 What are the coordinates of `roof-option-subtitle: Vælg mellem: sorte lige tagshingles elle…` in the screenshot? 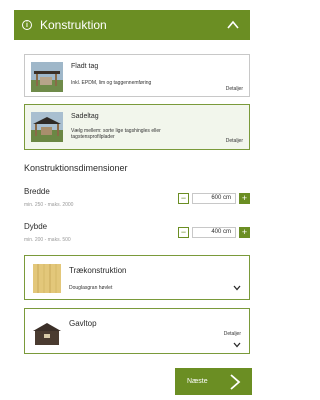 It's located at (116, 134).